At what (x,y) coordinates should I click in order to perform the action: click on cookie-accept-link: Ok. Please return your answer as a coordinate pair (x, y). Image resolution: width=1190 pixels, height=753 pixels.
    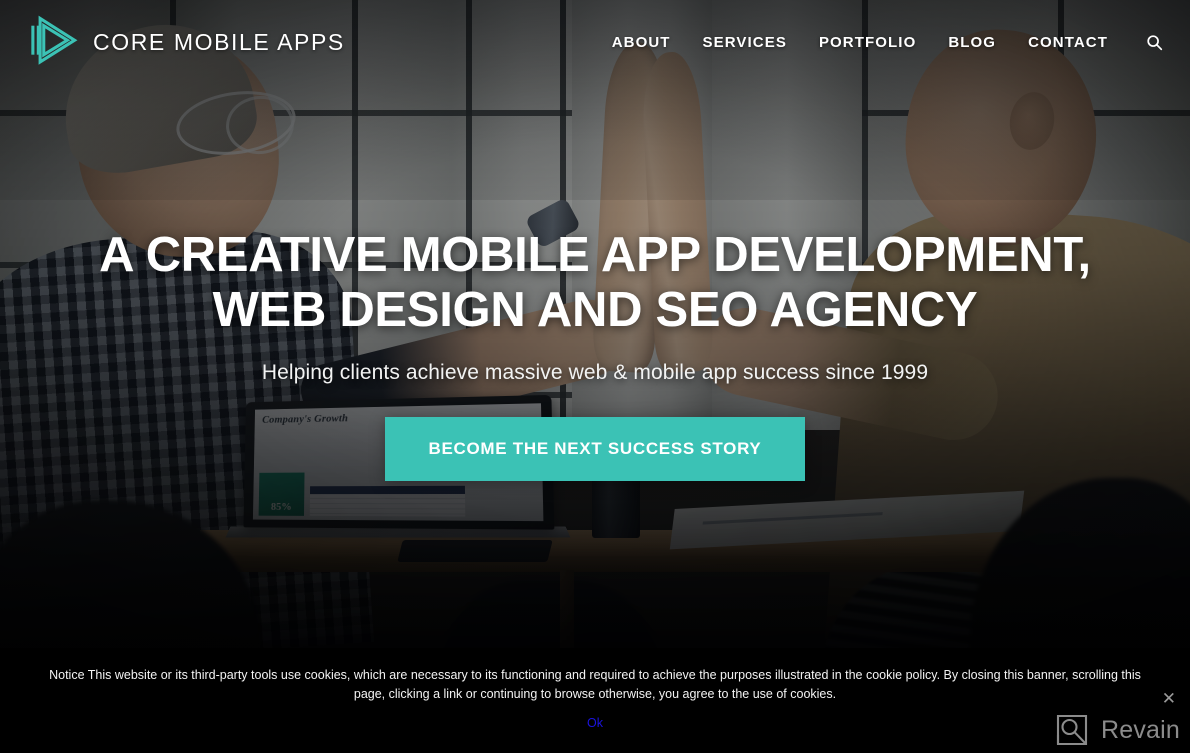
    Looking at the image, I should click on (595, 723).